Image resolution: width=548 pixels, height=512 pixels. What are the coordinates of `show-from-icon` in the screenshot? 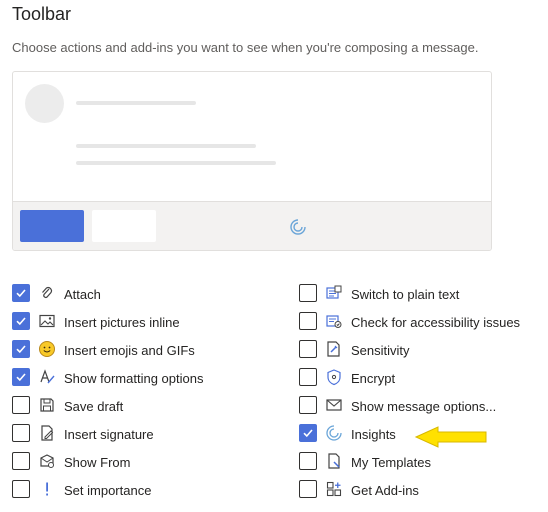 It's located at (47, 461).